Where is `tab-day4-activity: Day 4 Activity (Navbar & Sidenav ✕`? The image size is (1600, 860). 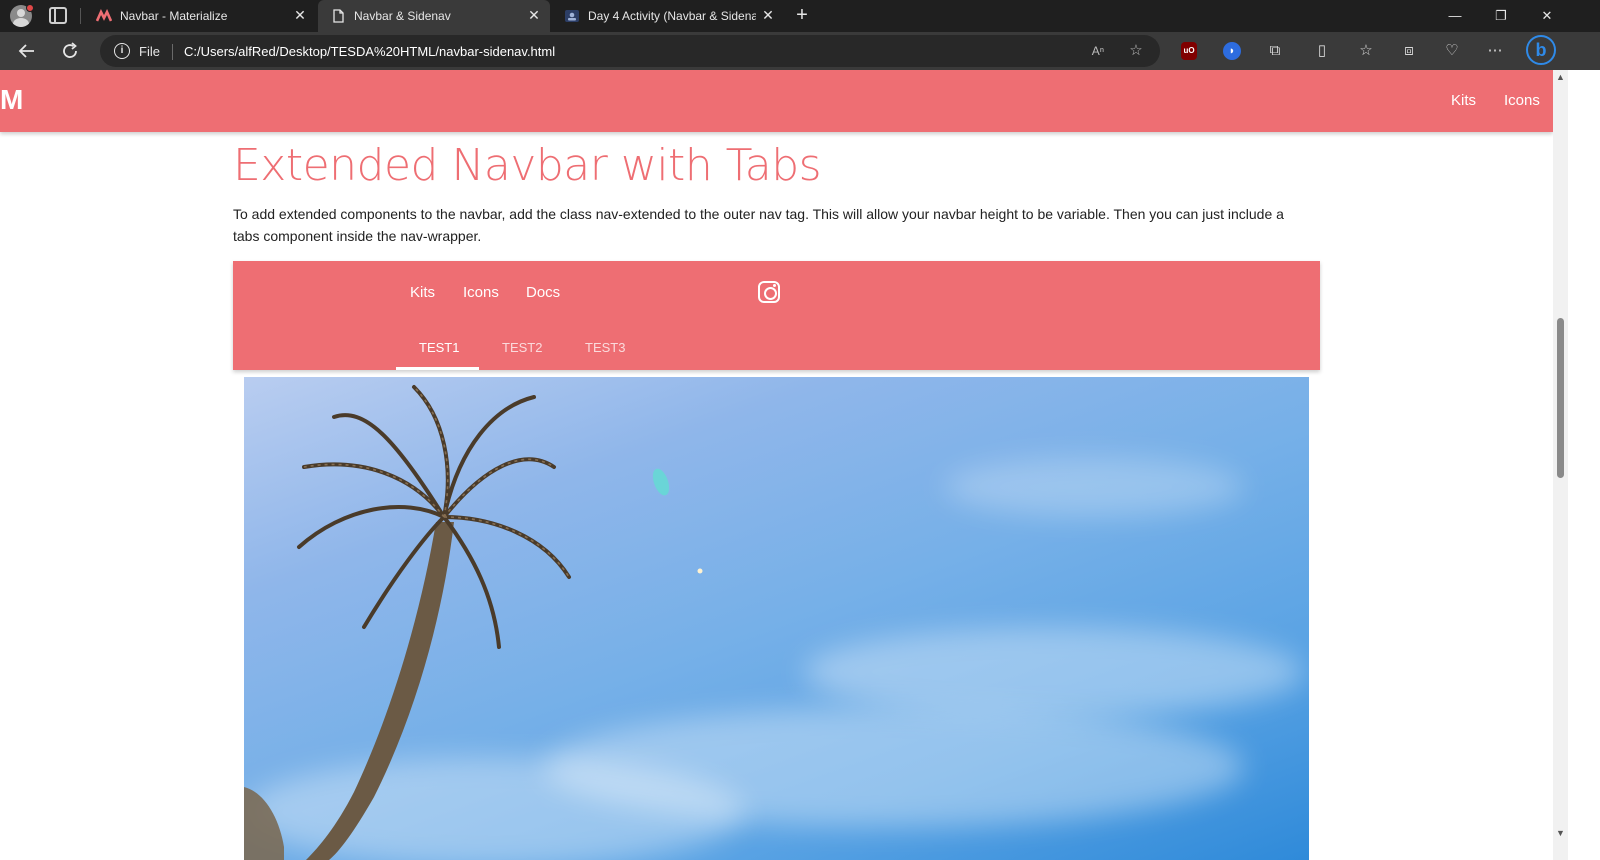 tab-day4-activity: Day 4 Activity (Navbar & Sidenav ✕ is located at coordinates (668, 16).